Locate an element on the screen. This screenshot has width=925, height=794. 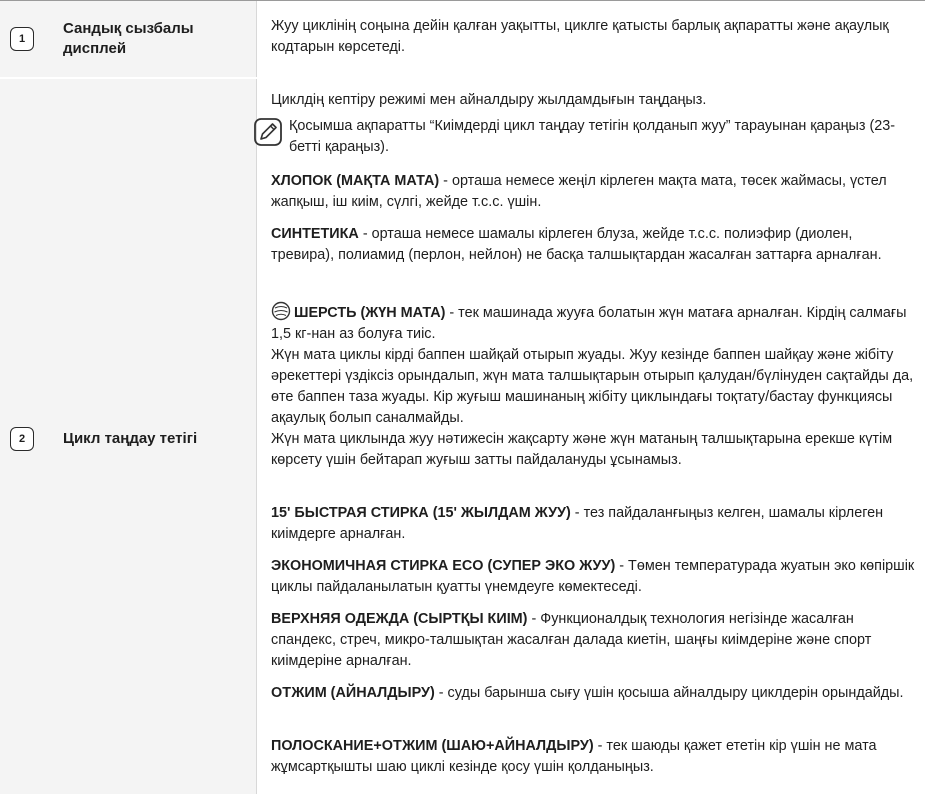
cycle-name: 15' БЫСТРАЯ СТИРКА (15' ЖЫЛДАМ ЖУУ) is located at coordinates (421, 513).